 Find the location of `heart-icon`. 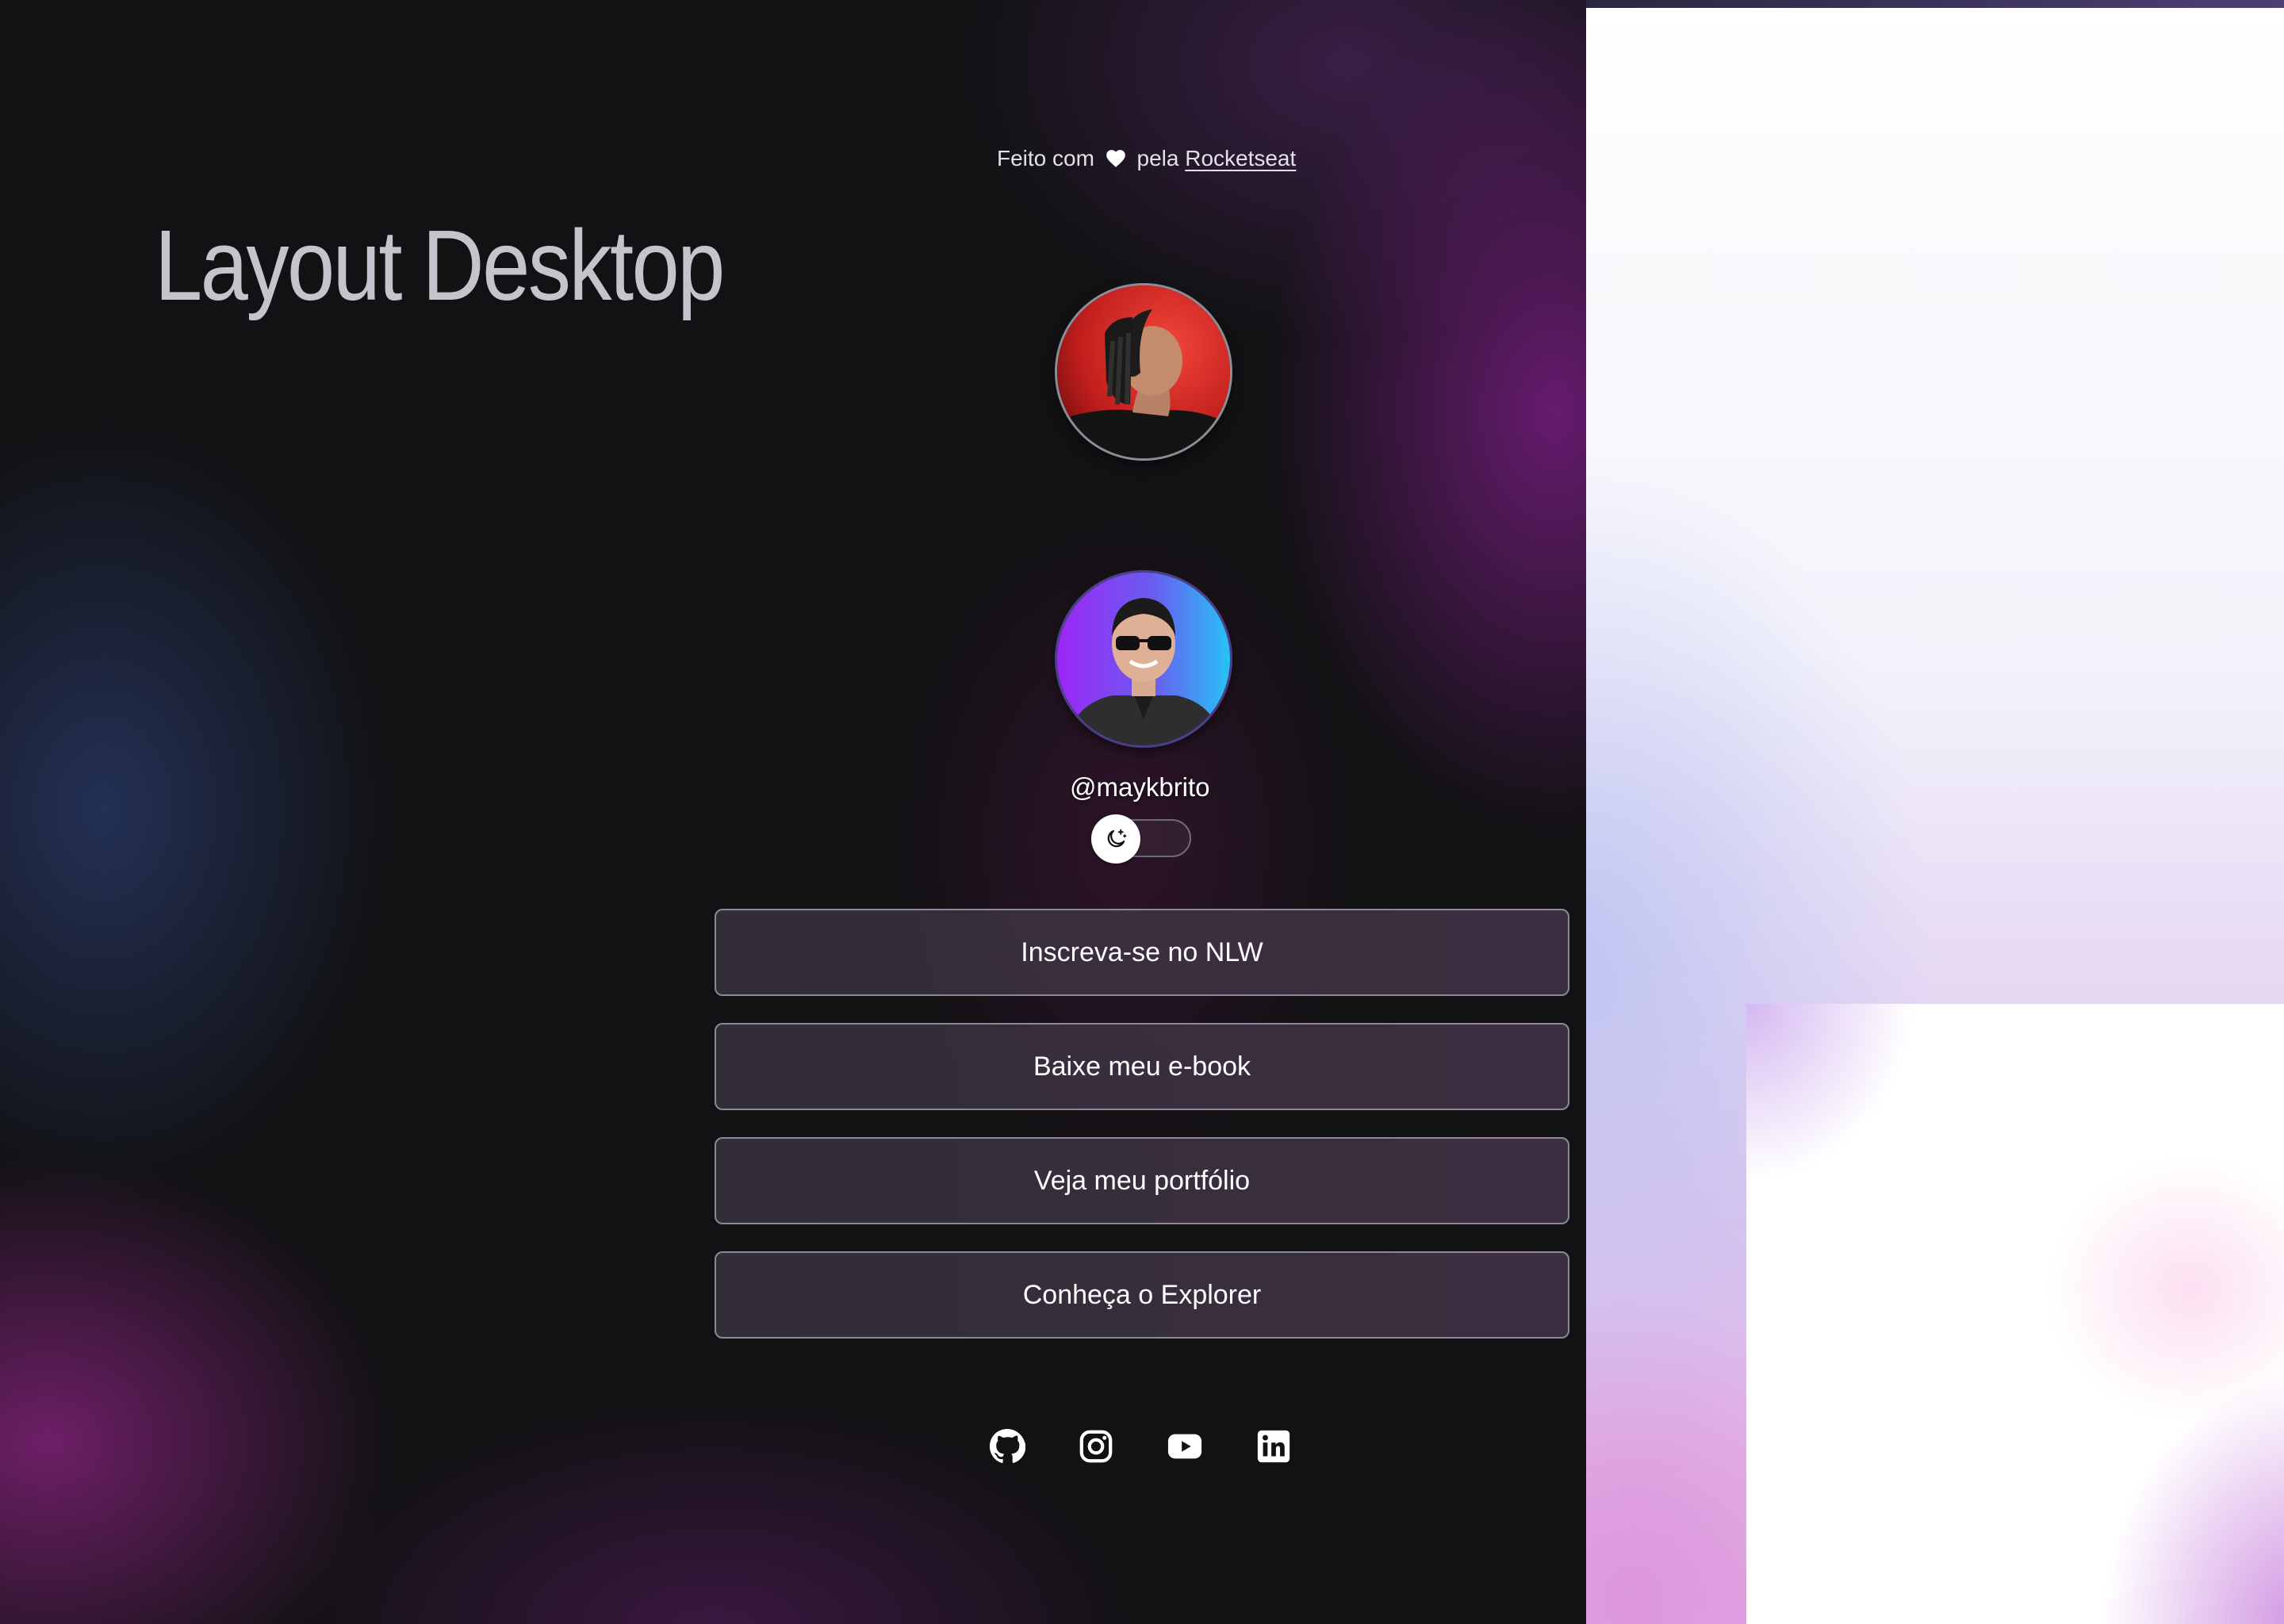

heart-icon is located at coordinates (1116, 157).